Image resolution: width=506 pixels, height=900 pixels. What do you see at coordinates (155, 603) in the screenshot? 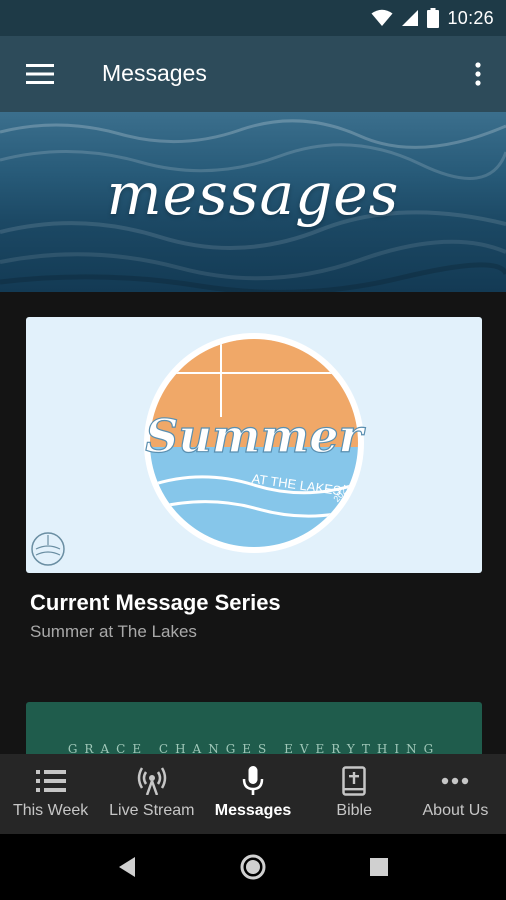
I see `series-title: Current Message Series` at bounding box center [155, 603].